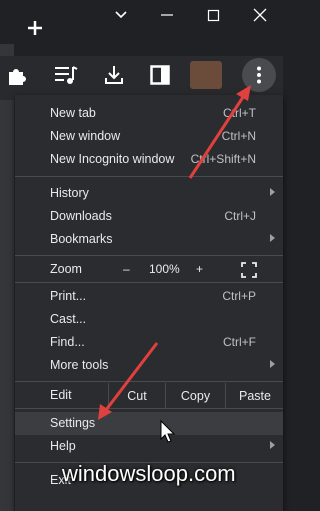 The image size is (320, 511). Describe the element at coordinates (149, 113) in the screenshot. I see `menu-item-new-tab: New tab Ctrl+T` at that location.